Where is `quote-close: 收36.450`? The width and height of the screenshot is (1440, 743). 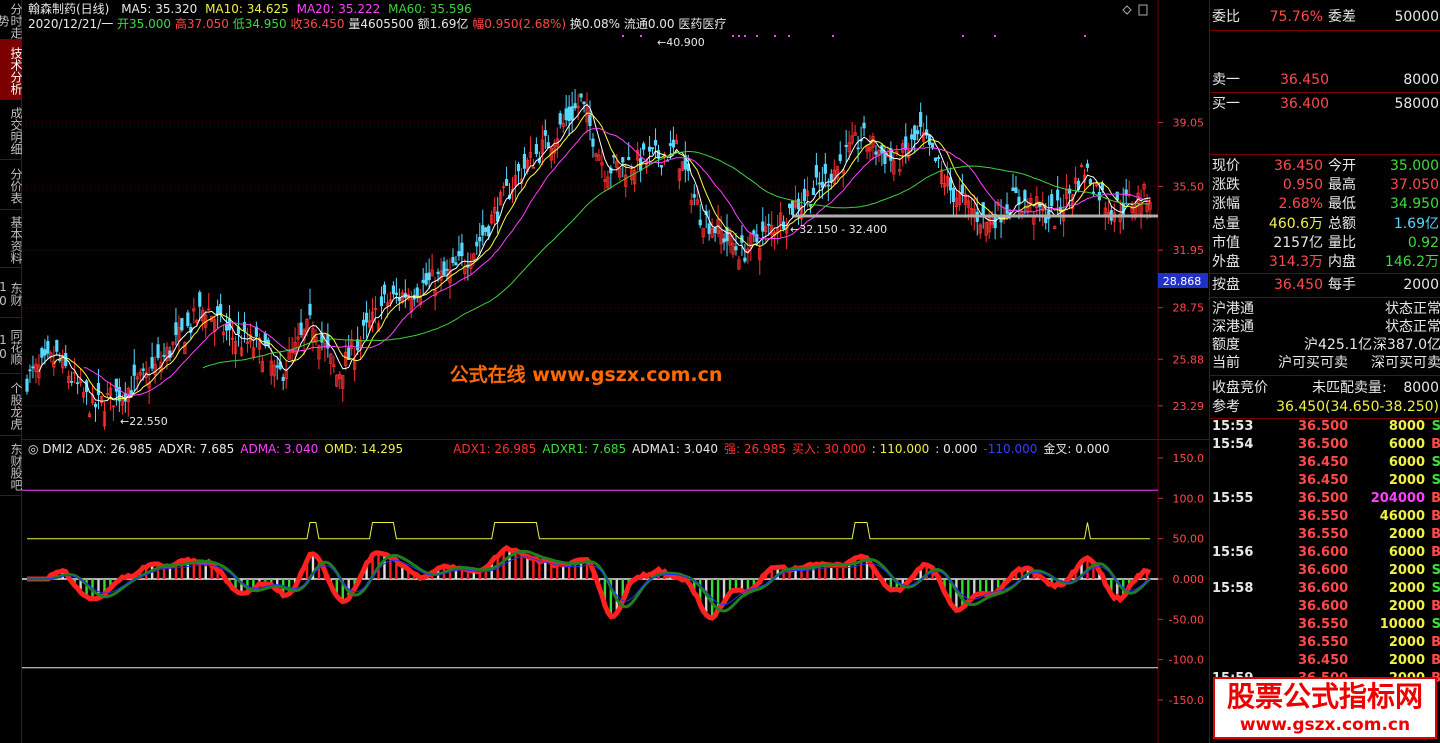
quote-close: 收36.450 is located at coordinates (317, 24).